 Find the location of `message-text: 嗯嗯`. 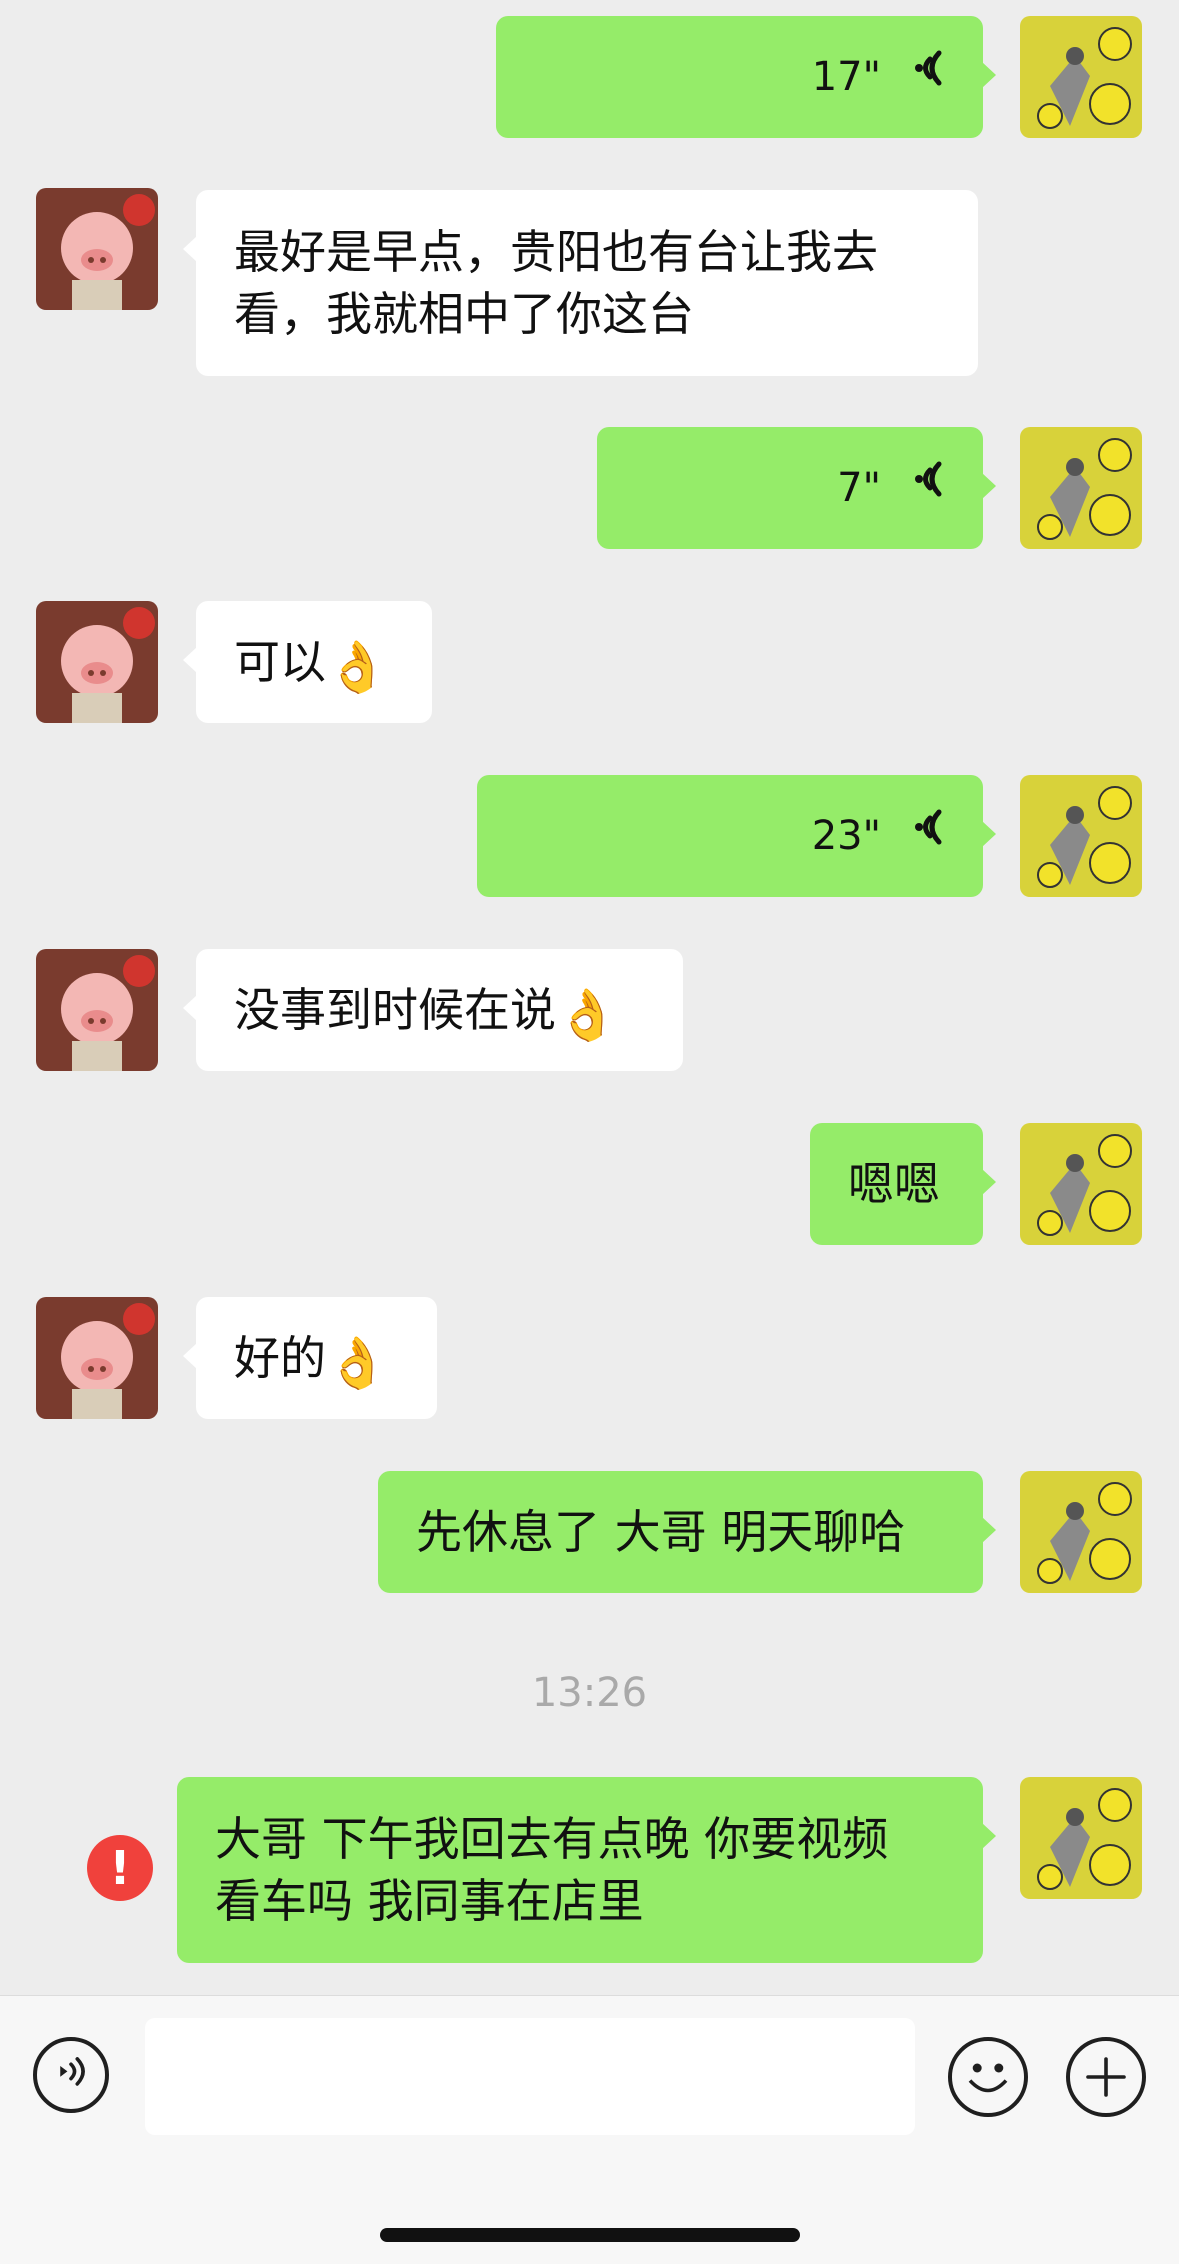

message-text: 嗯嗯 is located at coordinates (894, 1184).